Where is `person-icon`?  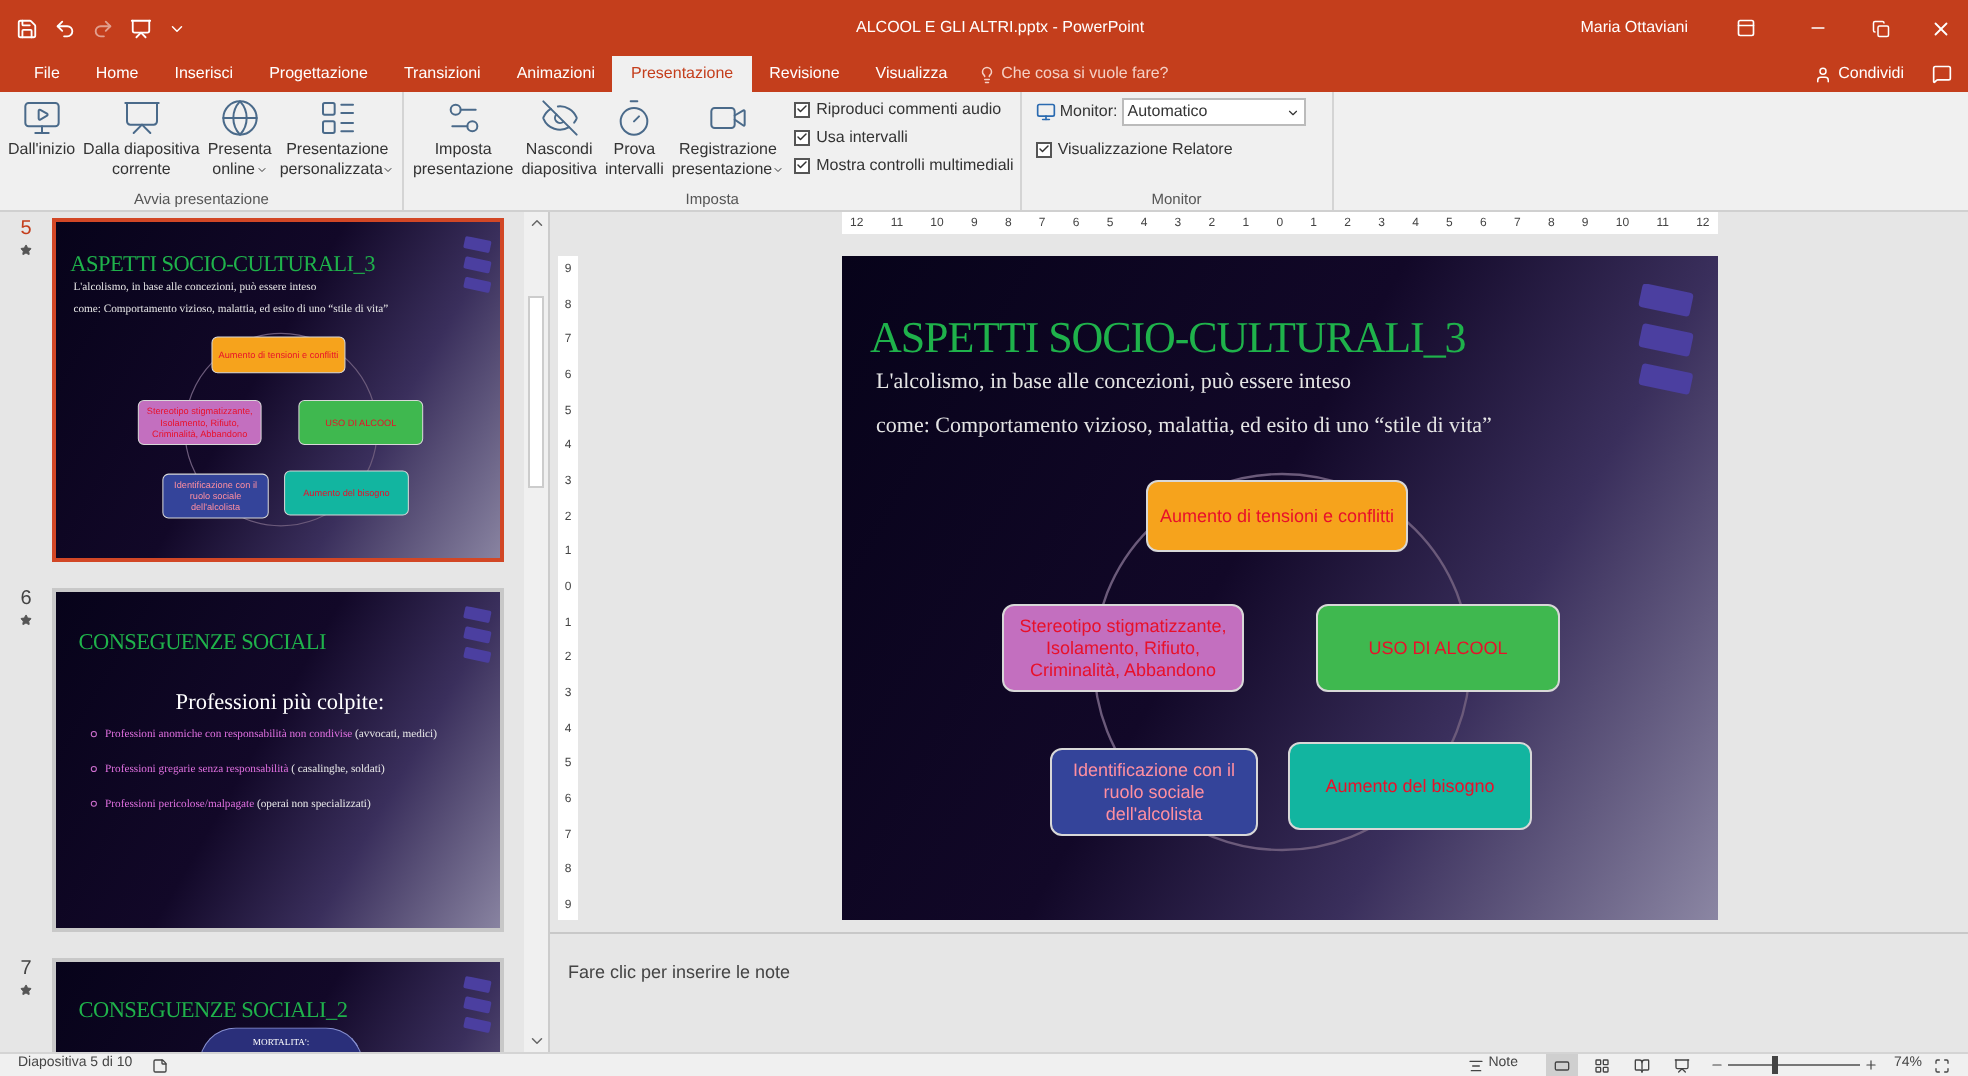 person-icon is located at coordinates (1823, 74).